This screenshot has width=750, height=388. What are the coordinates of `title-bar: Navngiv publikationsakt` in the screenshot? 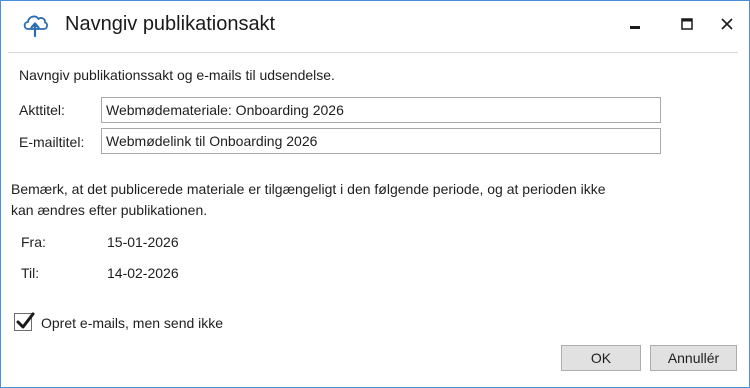 It's located at (375, 26).